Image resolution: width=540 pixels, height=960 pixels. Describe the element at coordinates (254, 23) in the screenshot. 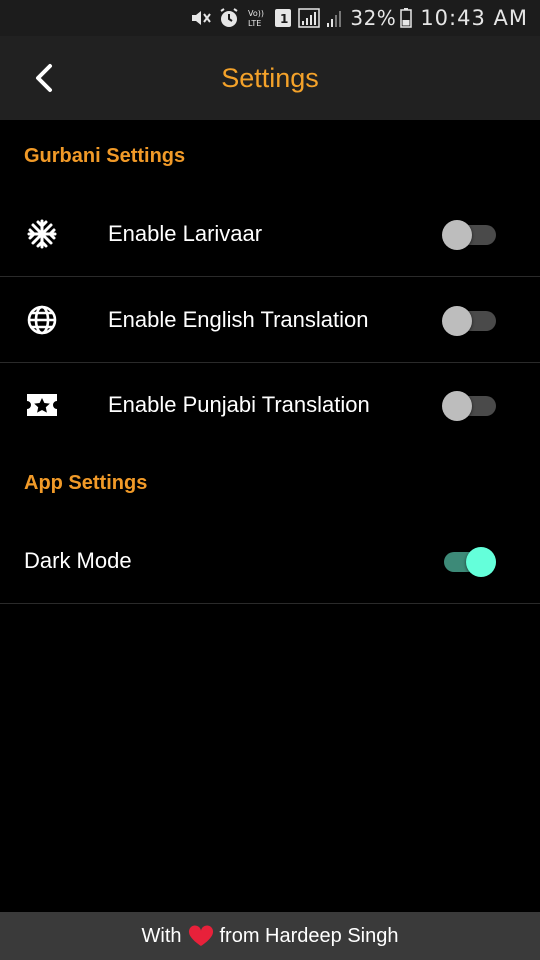

I see `svg-text: LTE` at that location.